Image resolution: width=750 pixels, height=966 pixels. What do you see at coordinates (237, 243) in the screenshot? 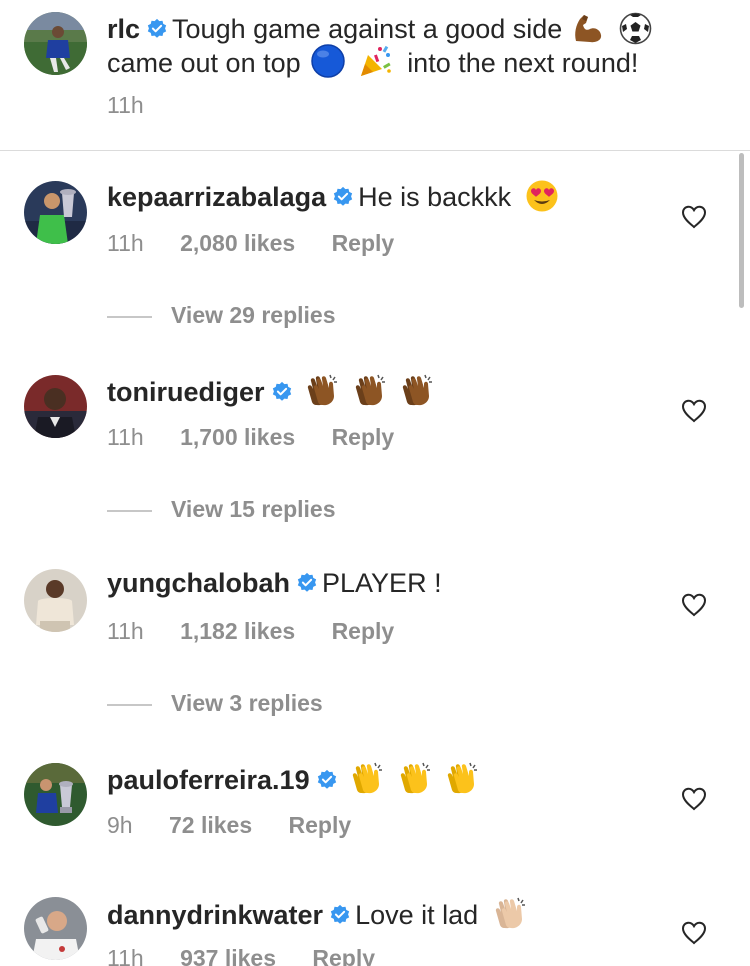
I see `comment-likes-count: 2,080 likes` at bounding box center [237, 243].